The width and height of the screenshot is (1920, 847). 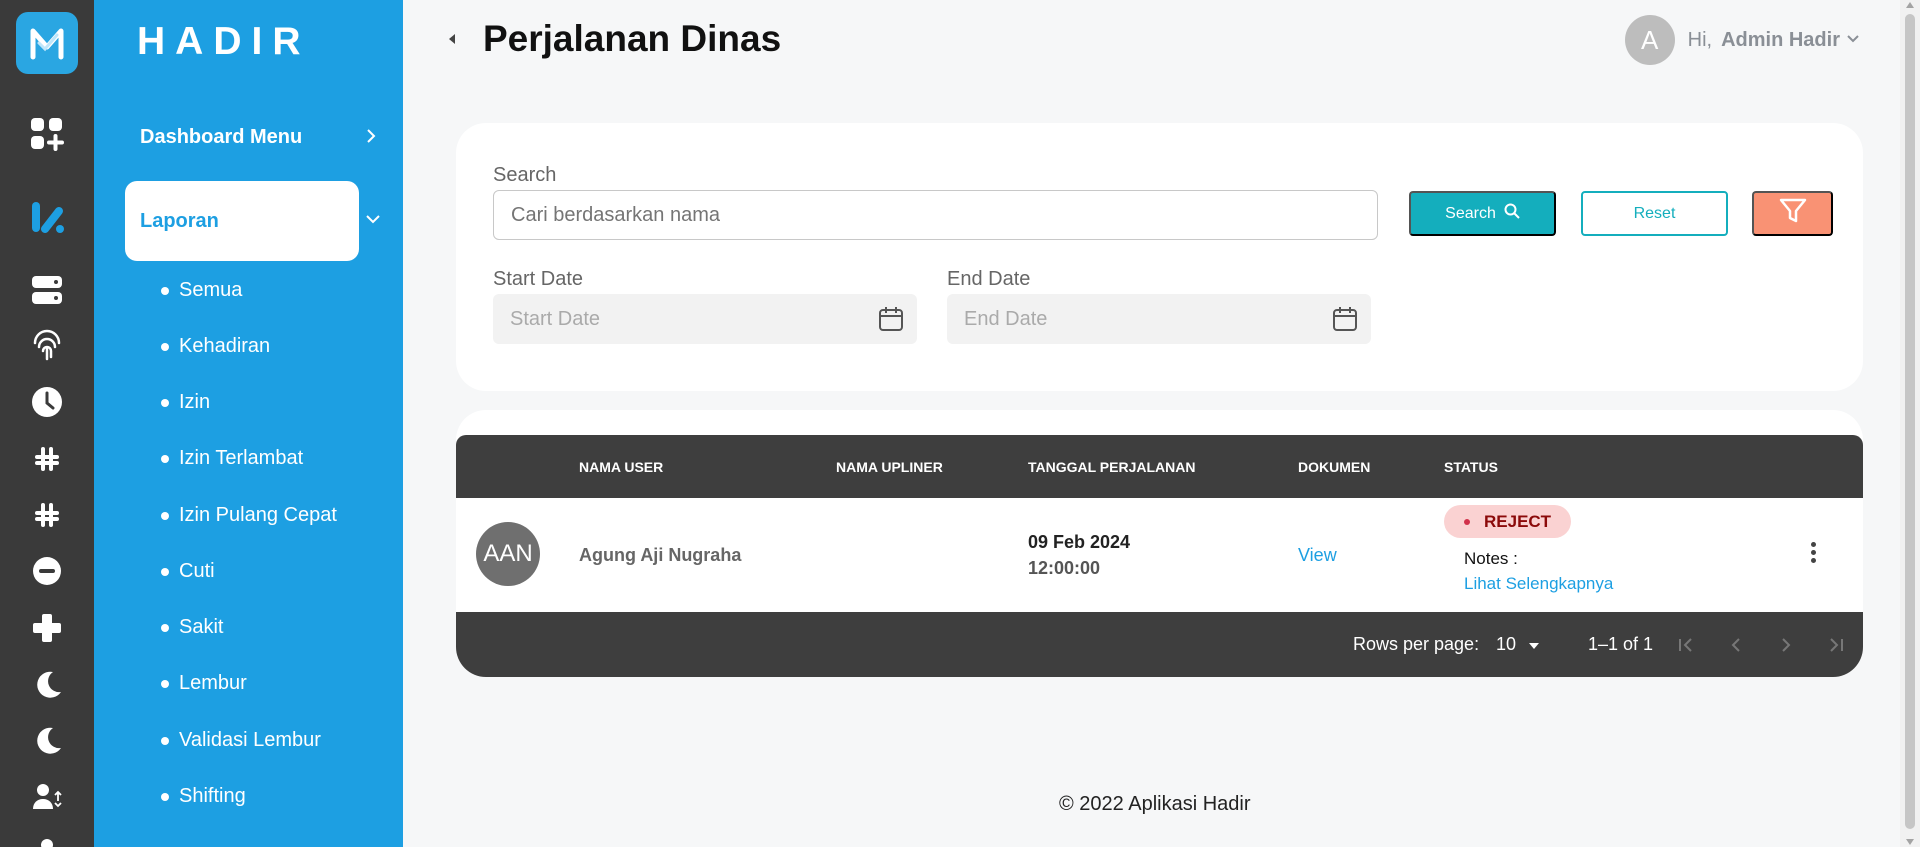 I want to click on rows-per-page-select: 10, so click(x=1518, y=644).